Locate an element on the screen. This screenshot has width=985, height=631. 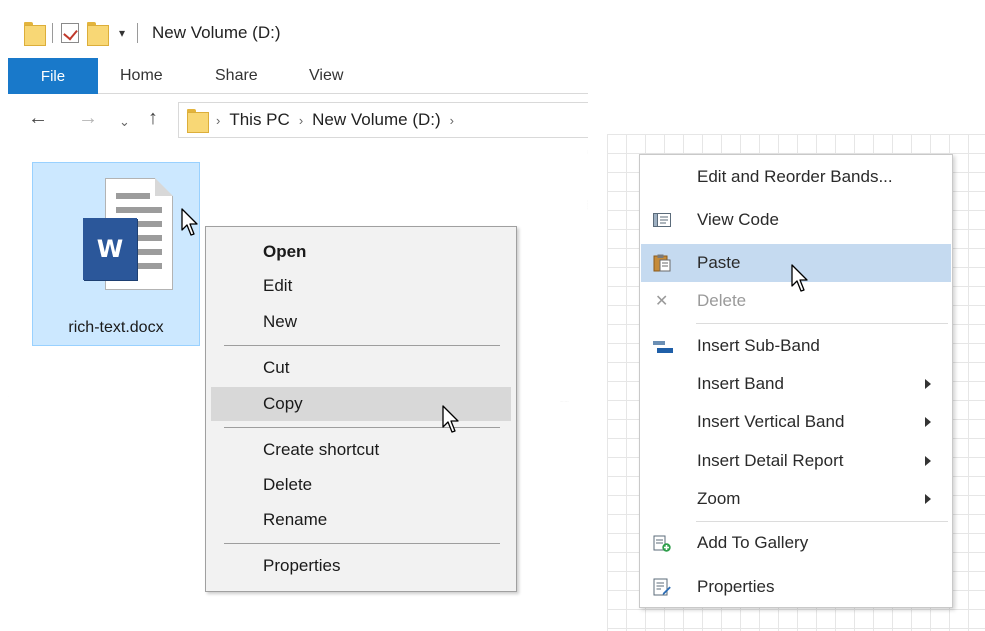
menu-item-new: New is located at coordinates (361, 322).